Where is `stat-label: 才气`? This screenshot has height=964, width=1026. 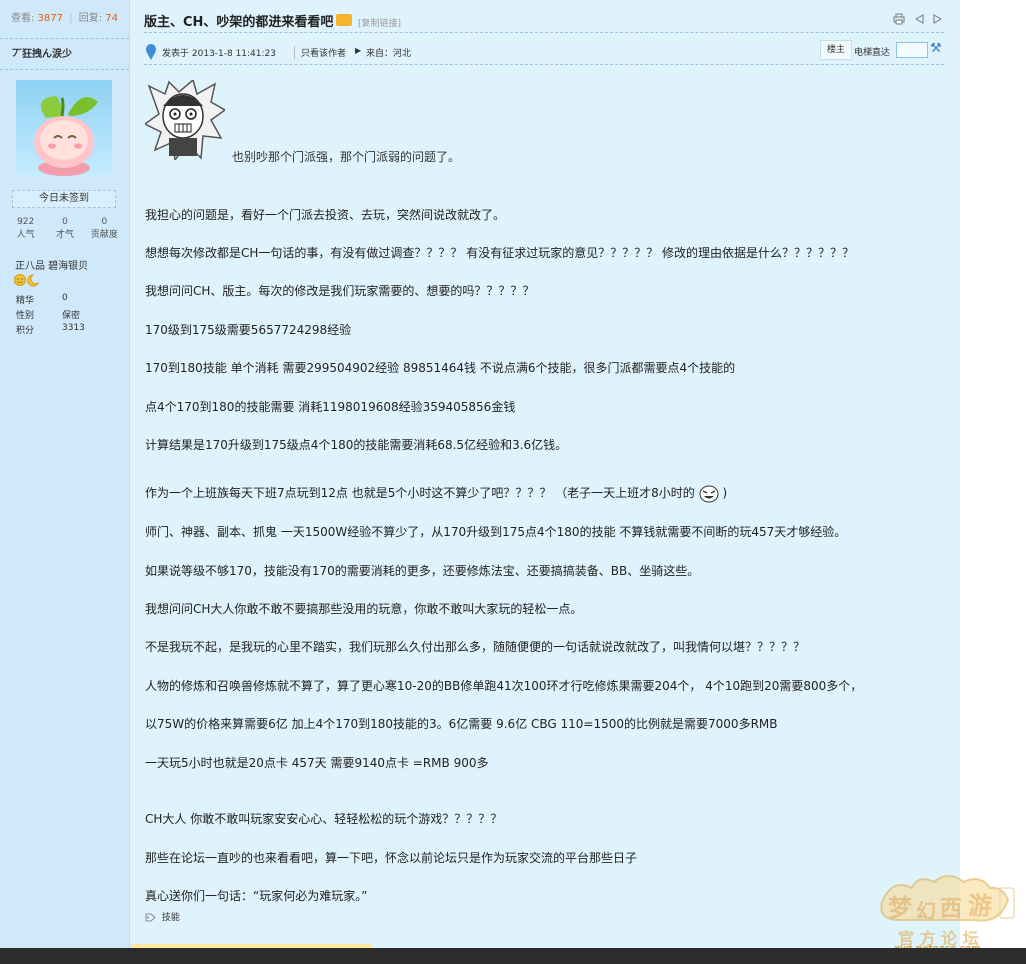
stat-label: 才气 is located at coordinates (64, 235).